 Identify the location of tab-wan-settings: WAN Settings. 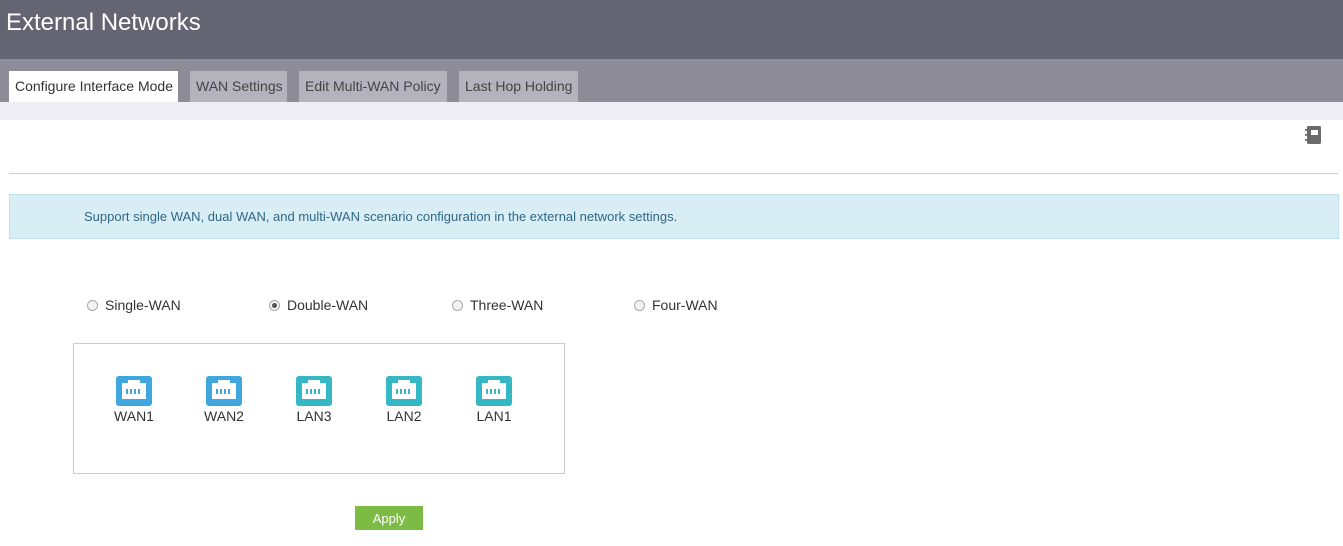
(238, 86).